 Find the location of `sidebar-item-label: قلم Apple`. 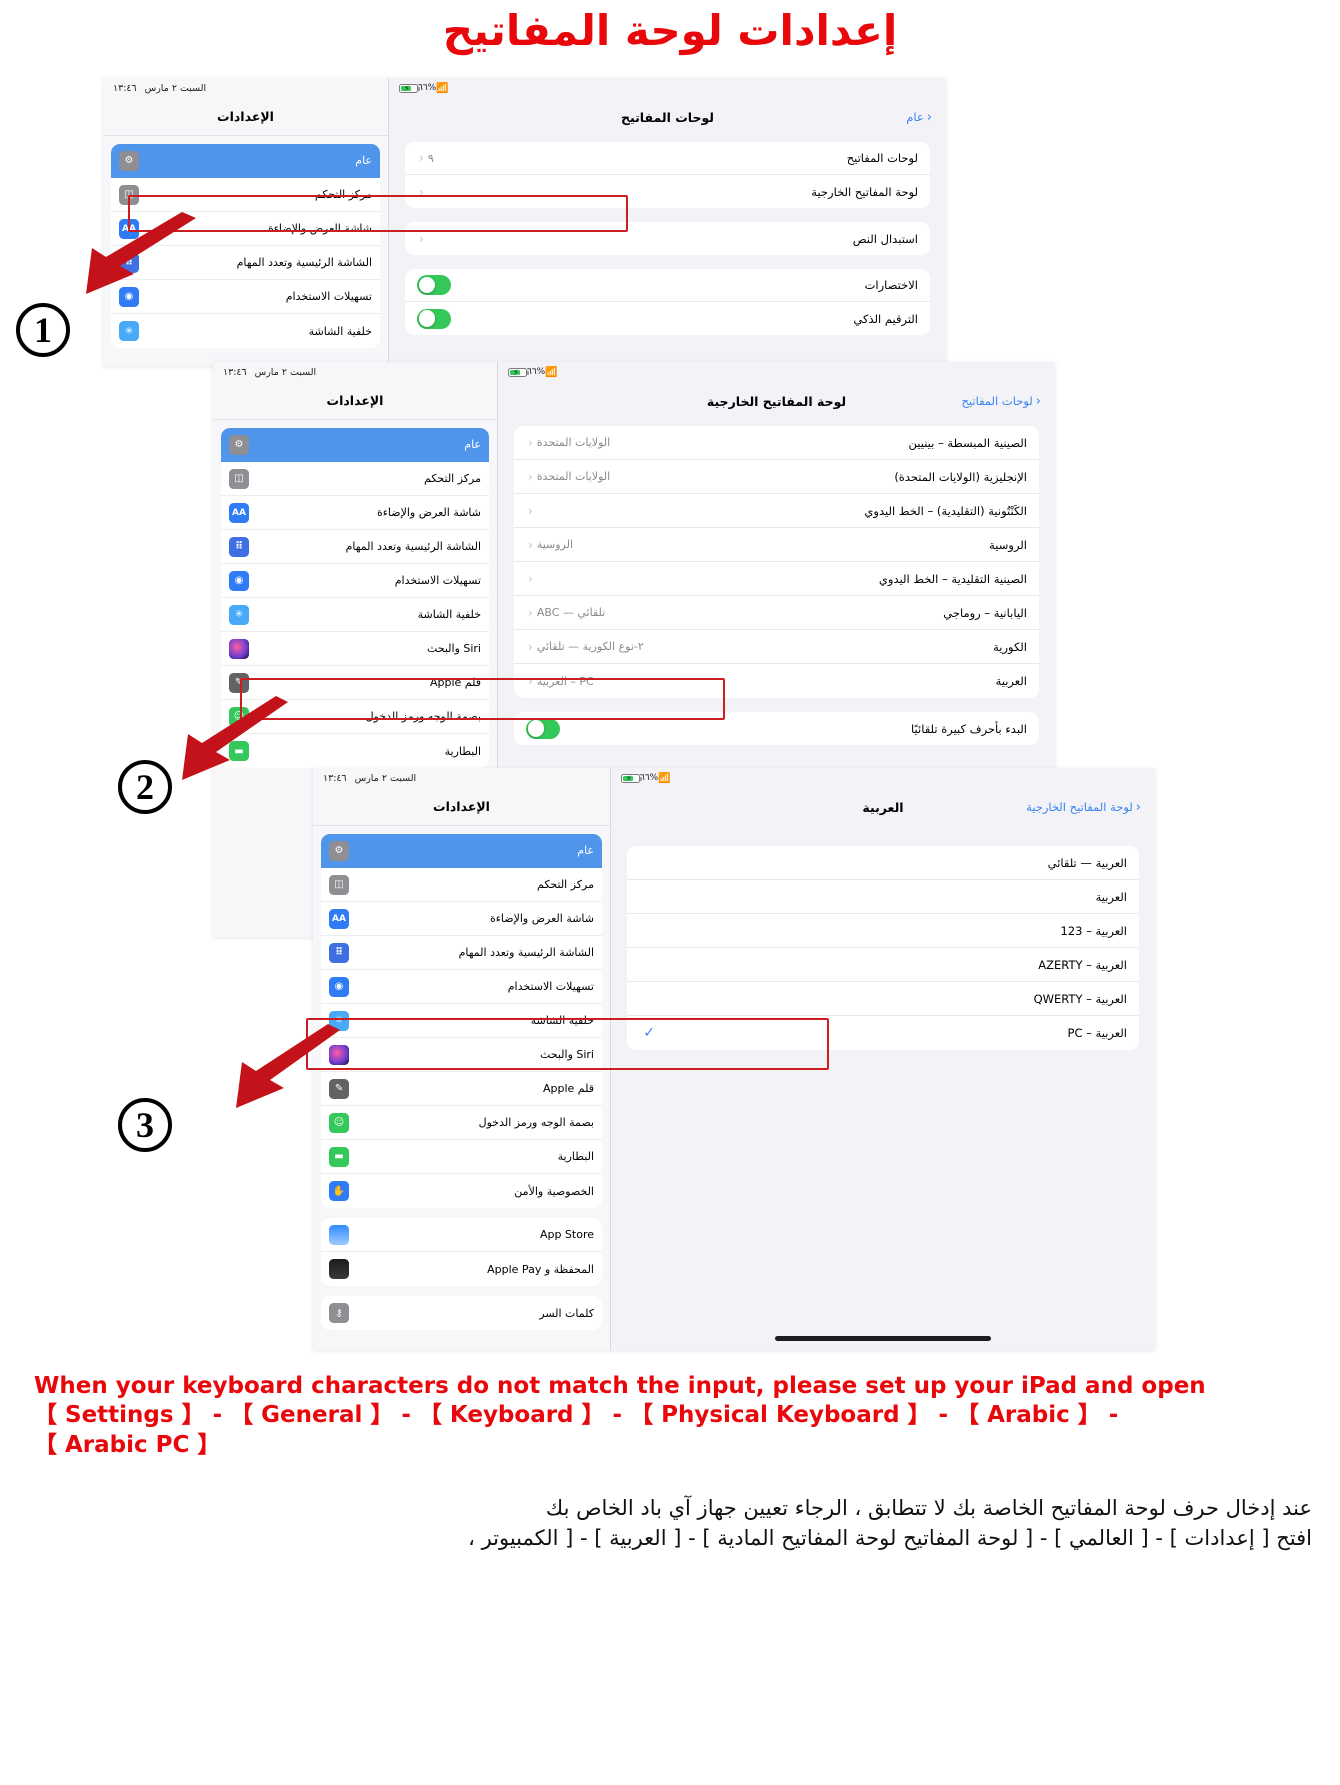

sidebar-item-label: قلم Apple is located at coordinates (568, 1088).